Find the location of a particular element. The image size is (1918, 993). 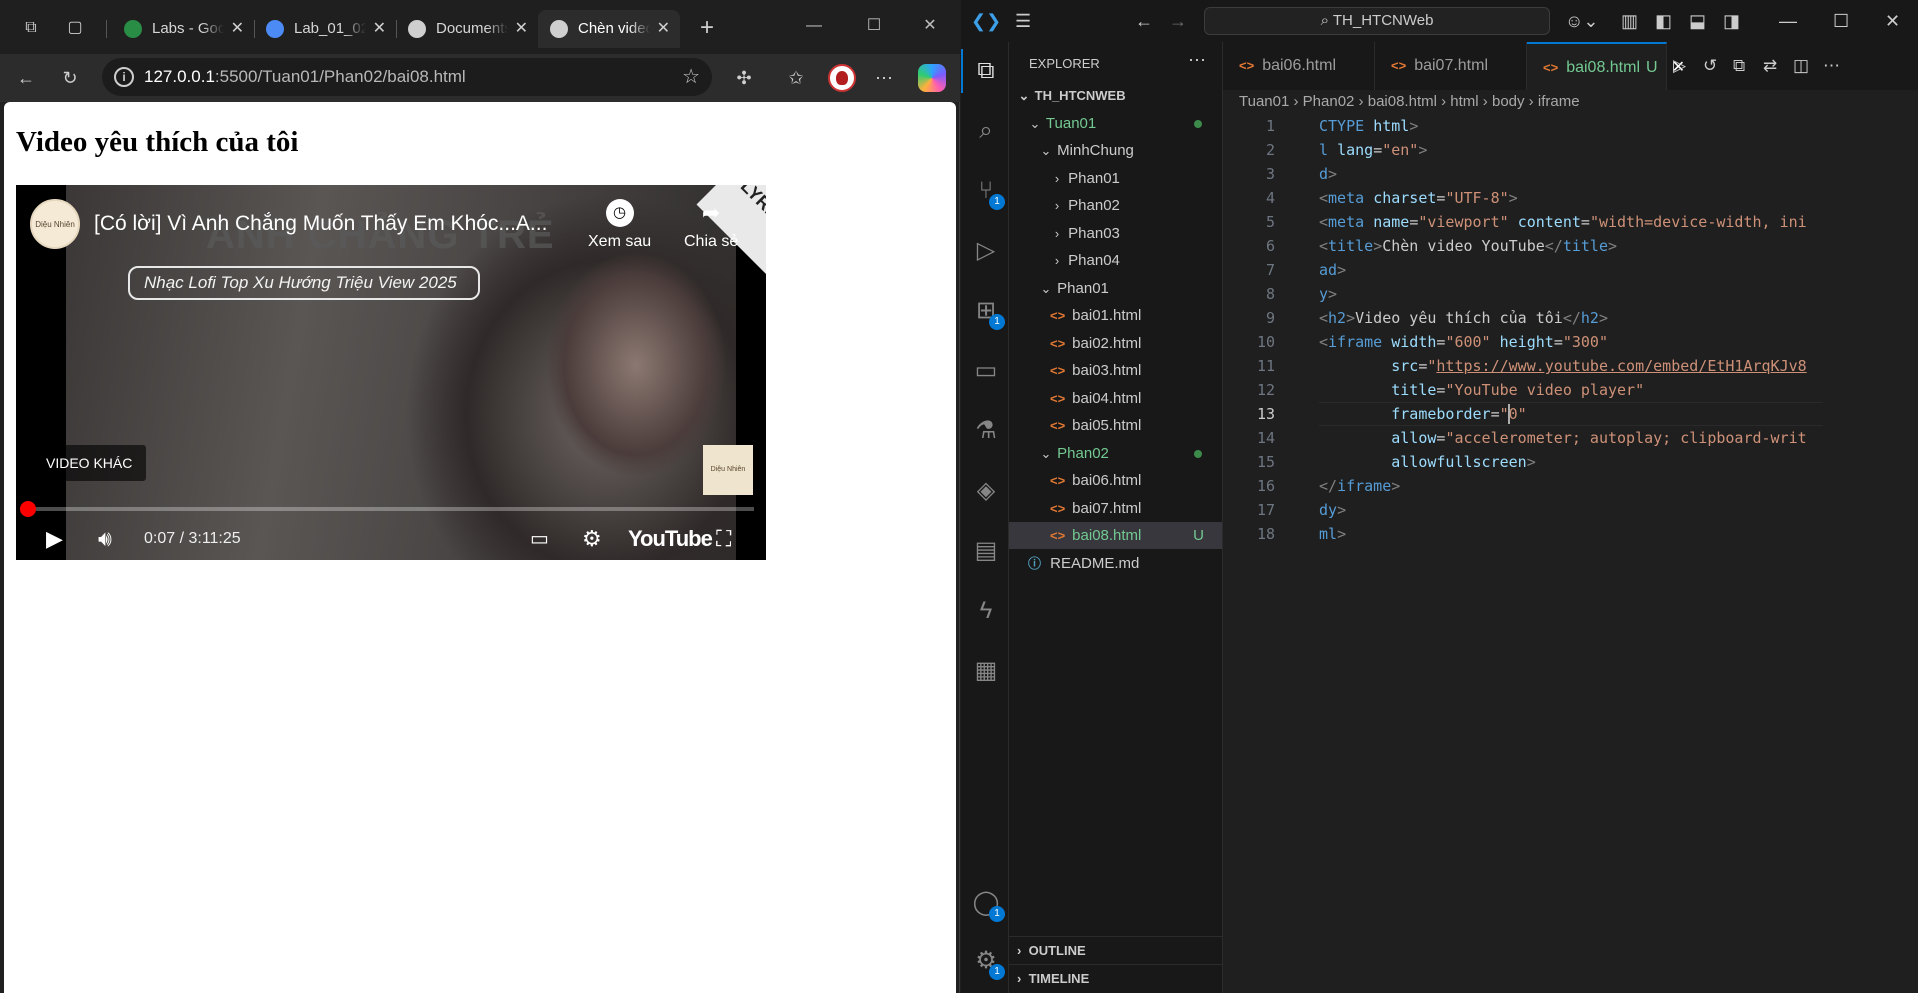

breadcrumb-item: bai08.html is located at coordinates (1402, 101).